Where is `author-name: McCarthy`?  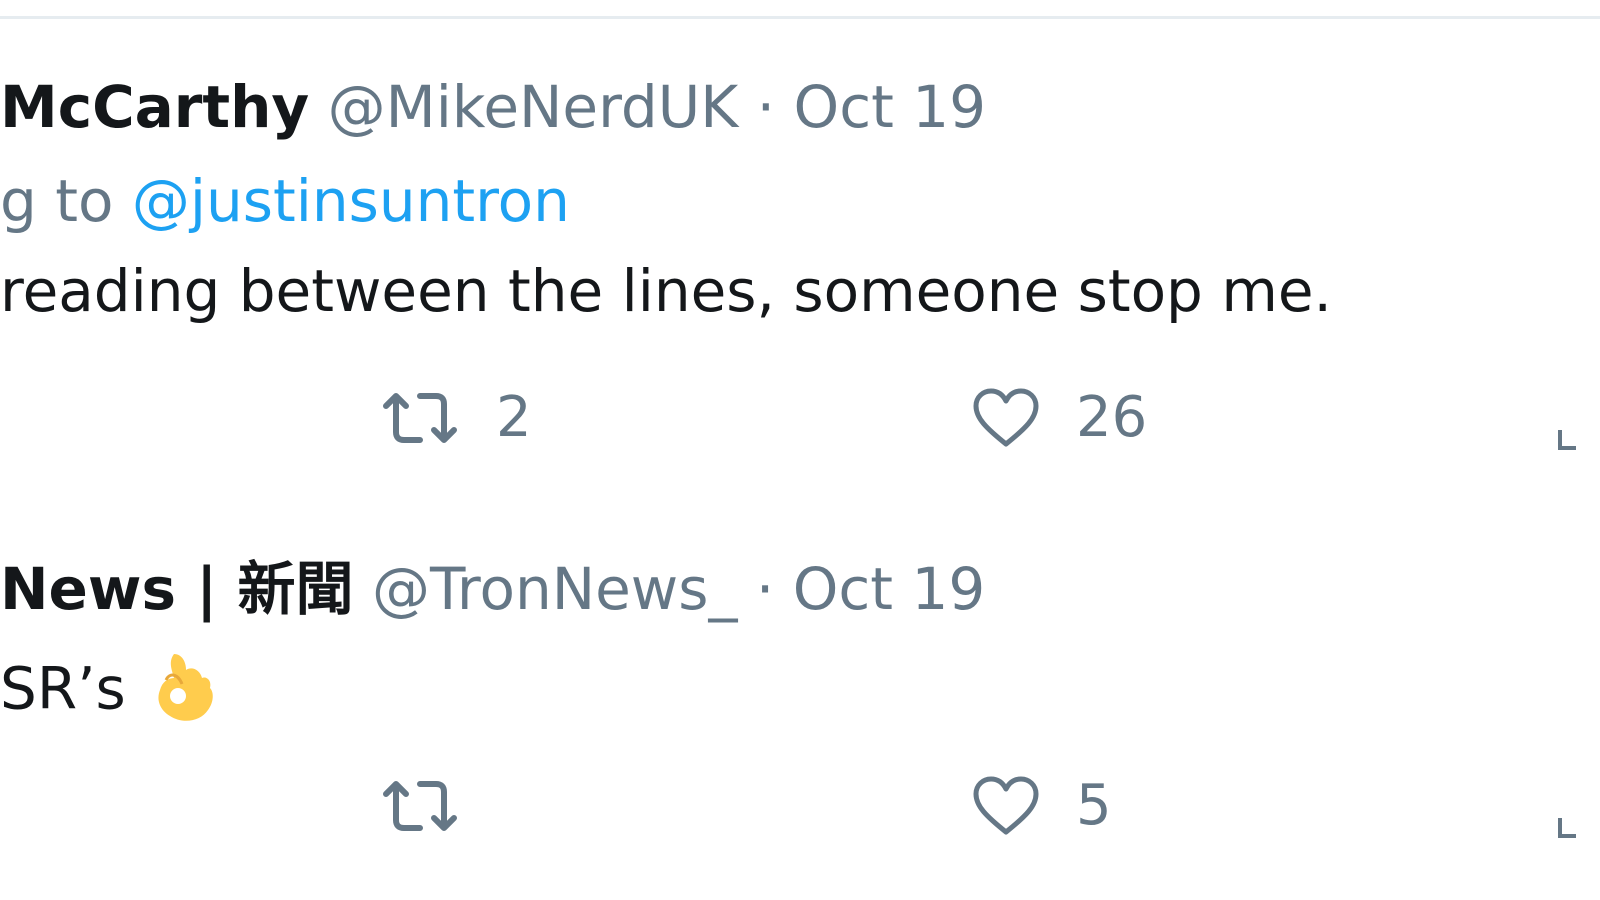 author-name: McCarthy is located at coordinates (154, 107).